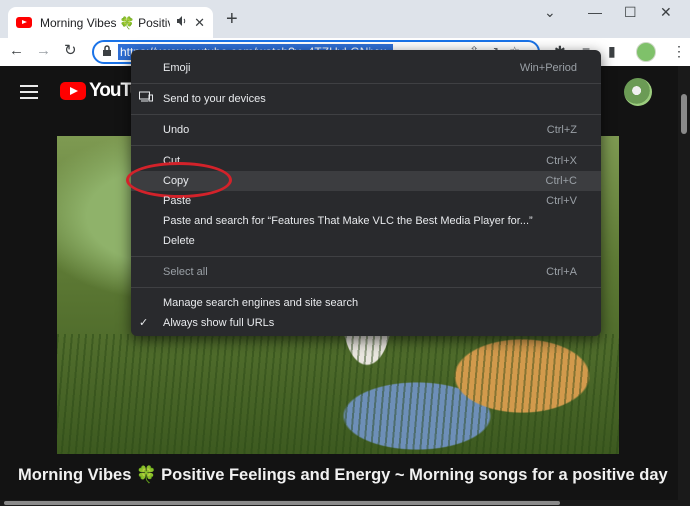 This screenshot has height=506, width=690. I want to click on menu-item-undo: Undo Ctrl+Z, so click(366, 130).